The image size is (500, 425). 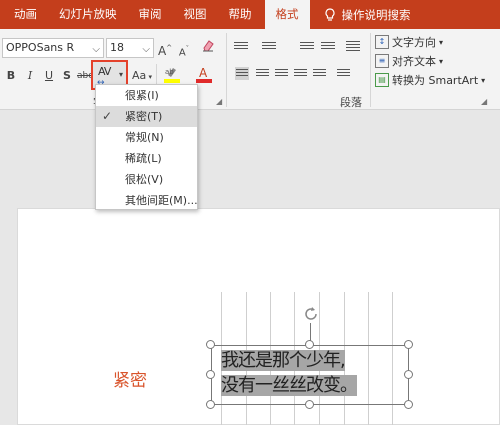 I want to click on shrink-font-label: A, so click(x=182, y=53).